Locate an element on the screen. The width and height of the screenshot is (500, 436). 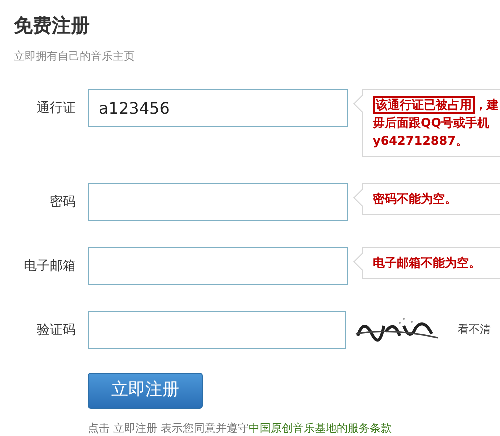
page-subtitle: 立即拥有自己的音乐主页 is located at coordinates (75, 56).